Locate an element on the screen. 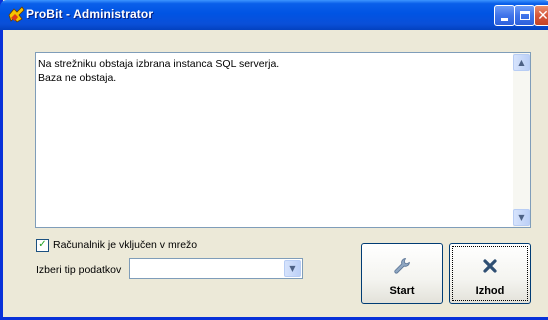 This screenshot has height=320, width=548. checkmark-icon: ✓ is located at coordinates (42, 244).